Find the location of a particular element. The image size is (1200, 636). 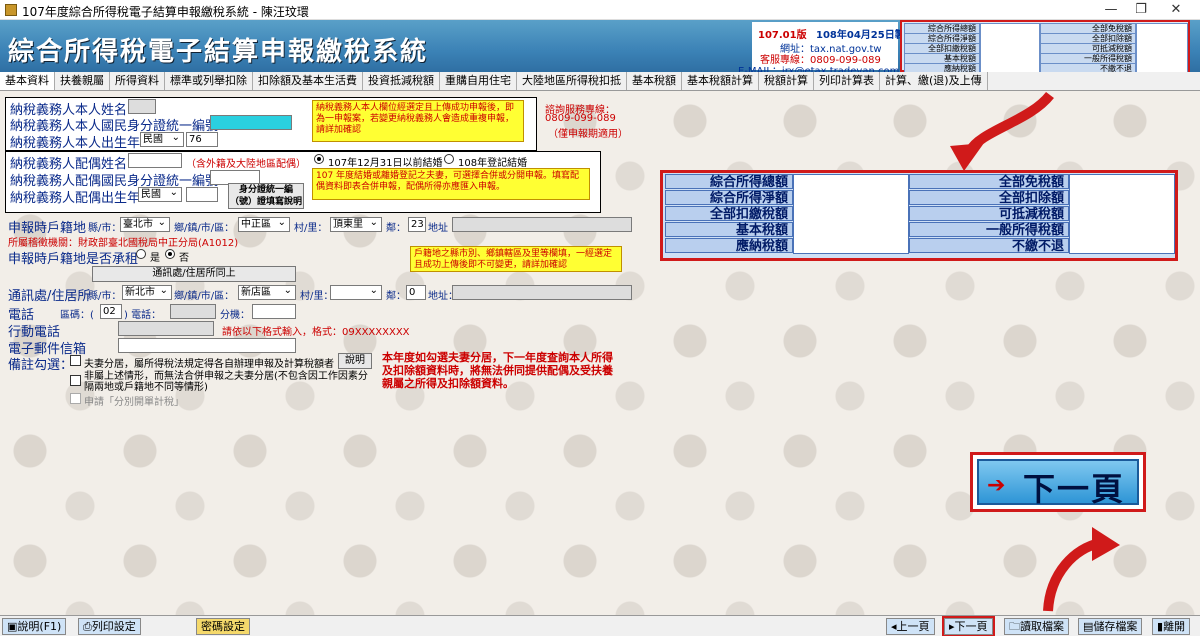

zoom-summary-label: 全部扣除額 is located at coordinates (989, 198).